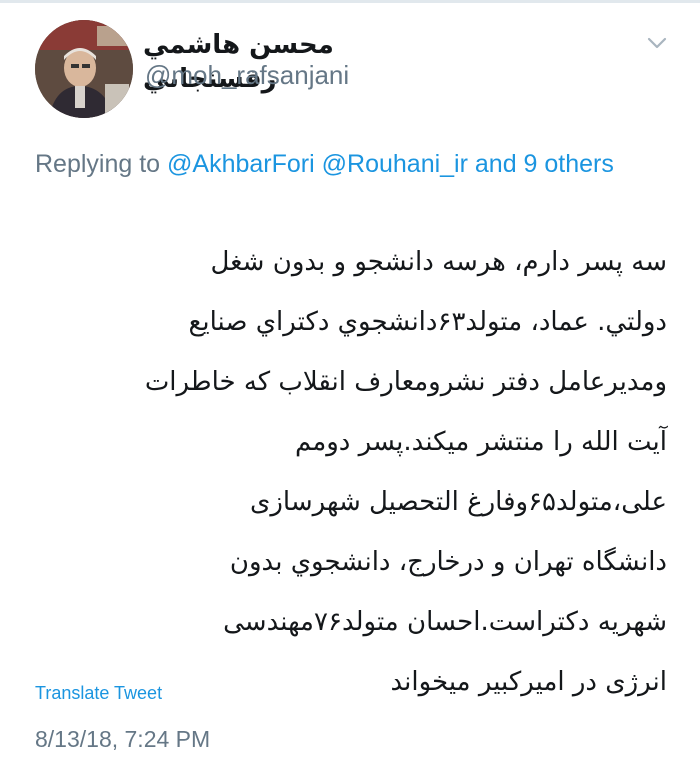 The width and height of the screenshot is (700, 777). I want to click on translate-tweet-link: Translate Tweet, so click(98, 693).